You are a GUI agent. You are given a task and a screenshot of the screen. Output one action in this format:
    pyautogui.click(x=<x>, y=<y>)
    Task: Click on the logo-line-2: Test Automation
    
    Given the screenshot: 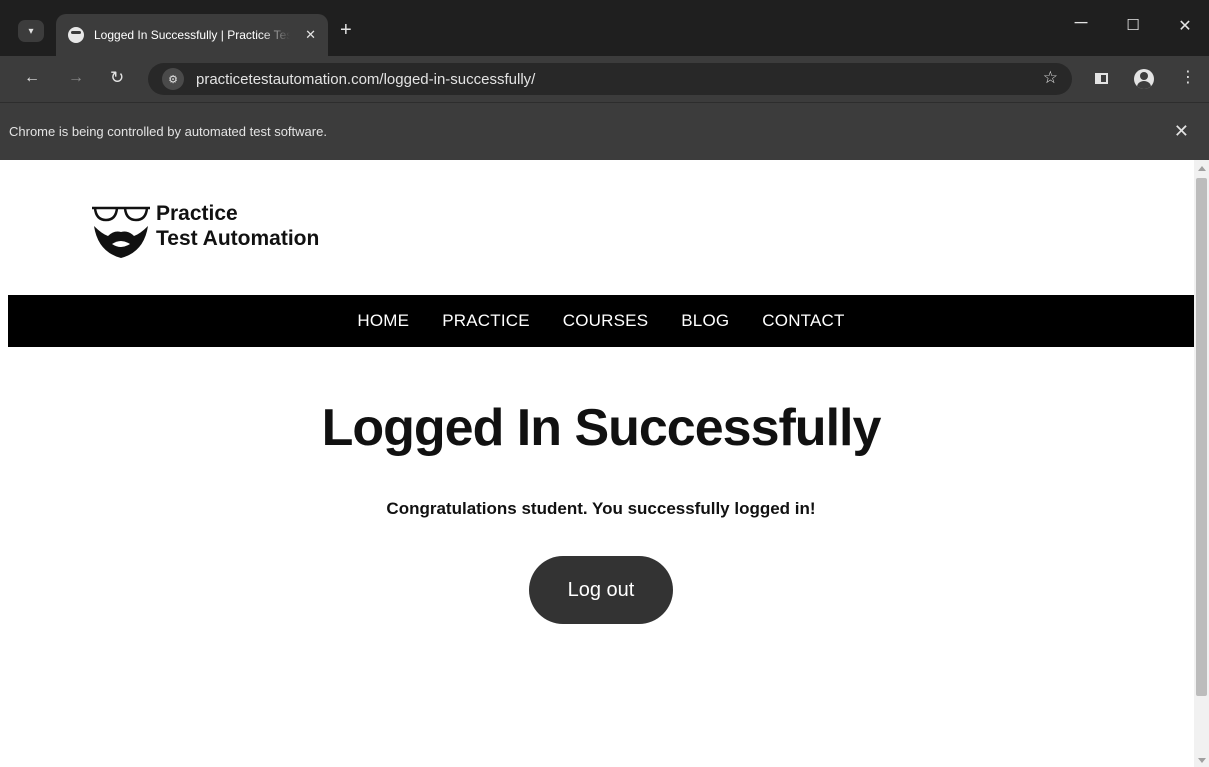 What is the action you would take?
    pyautogui.click(x=238, y=238)
    